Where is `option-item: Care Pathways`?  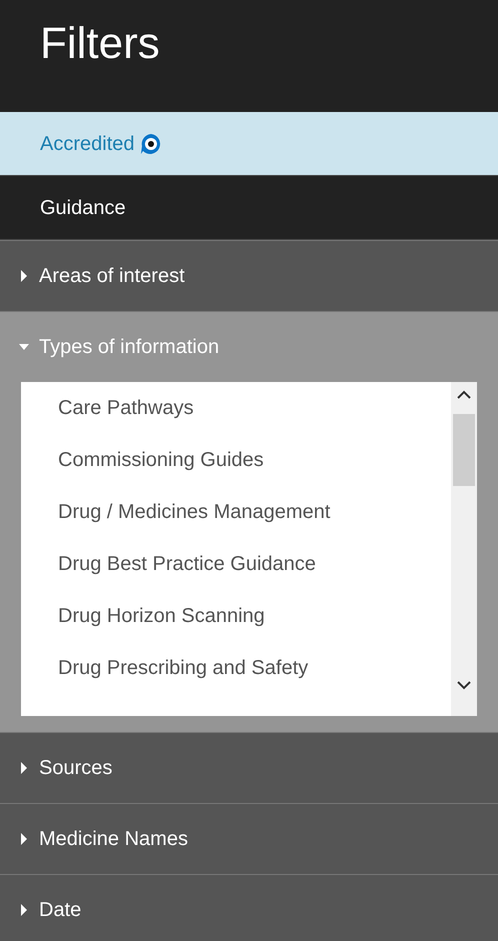
option-item: Care Pathways is located at coordinates (236, 408).